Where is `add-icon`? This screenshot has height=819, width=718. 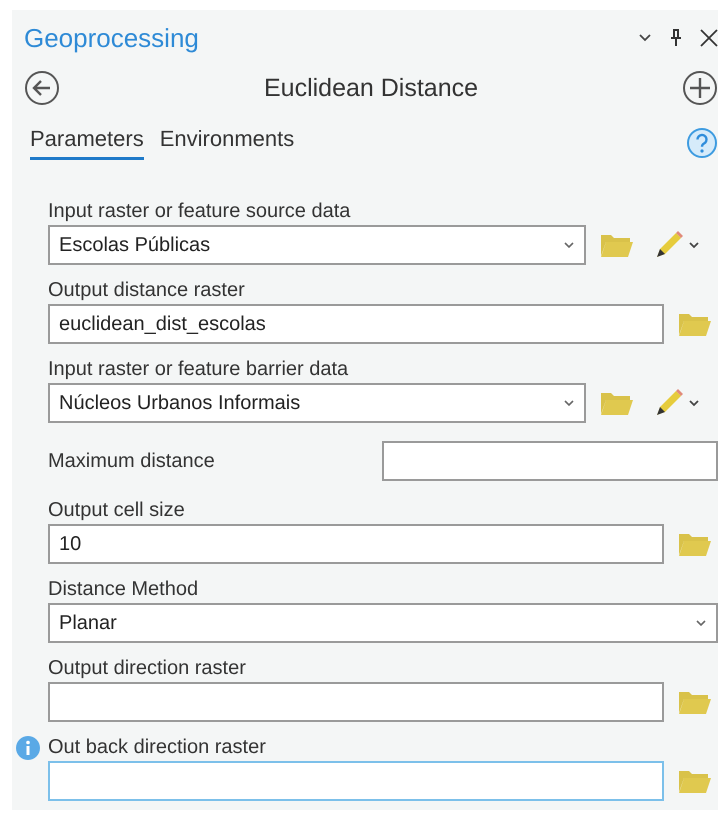
add-icon is located at coordinates (700, 88).